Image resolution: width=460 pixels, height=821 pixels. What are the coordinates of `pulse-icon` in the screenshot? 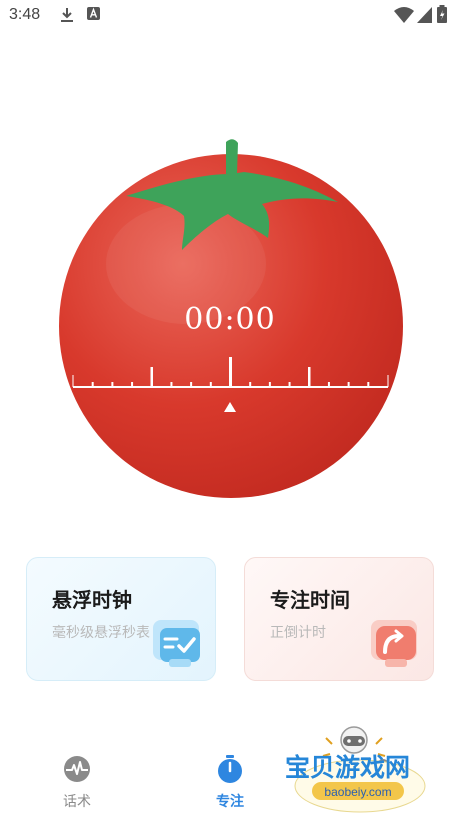 It's located at (77, 769).